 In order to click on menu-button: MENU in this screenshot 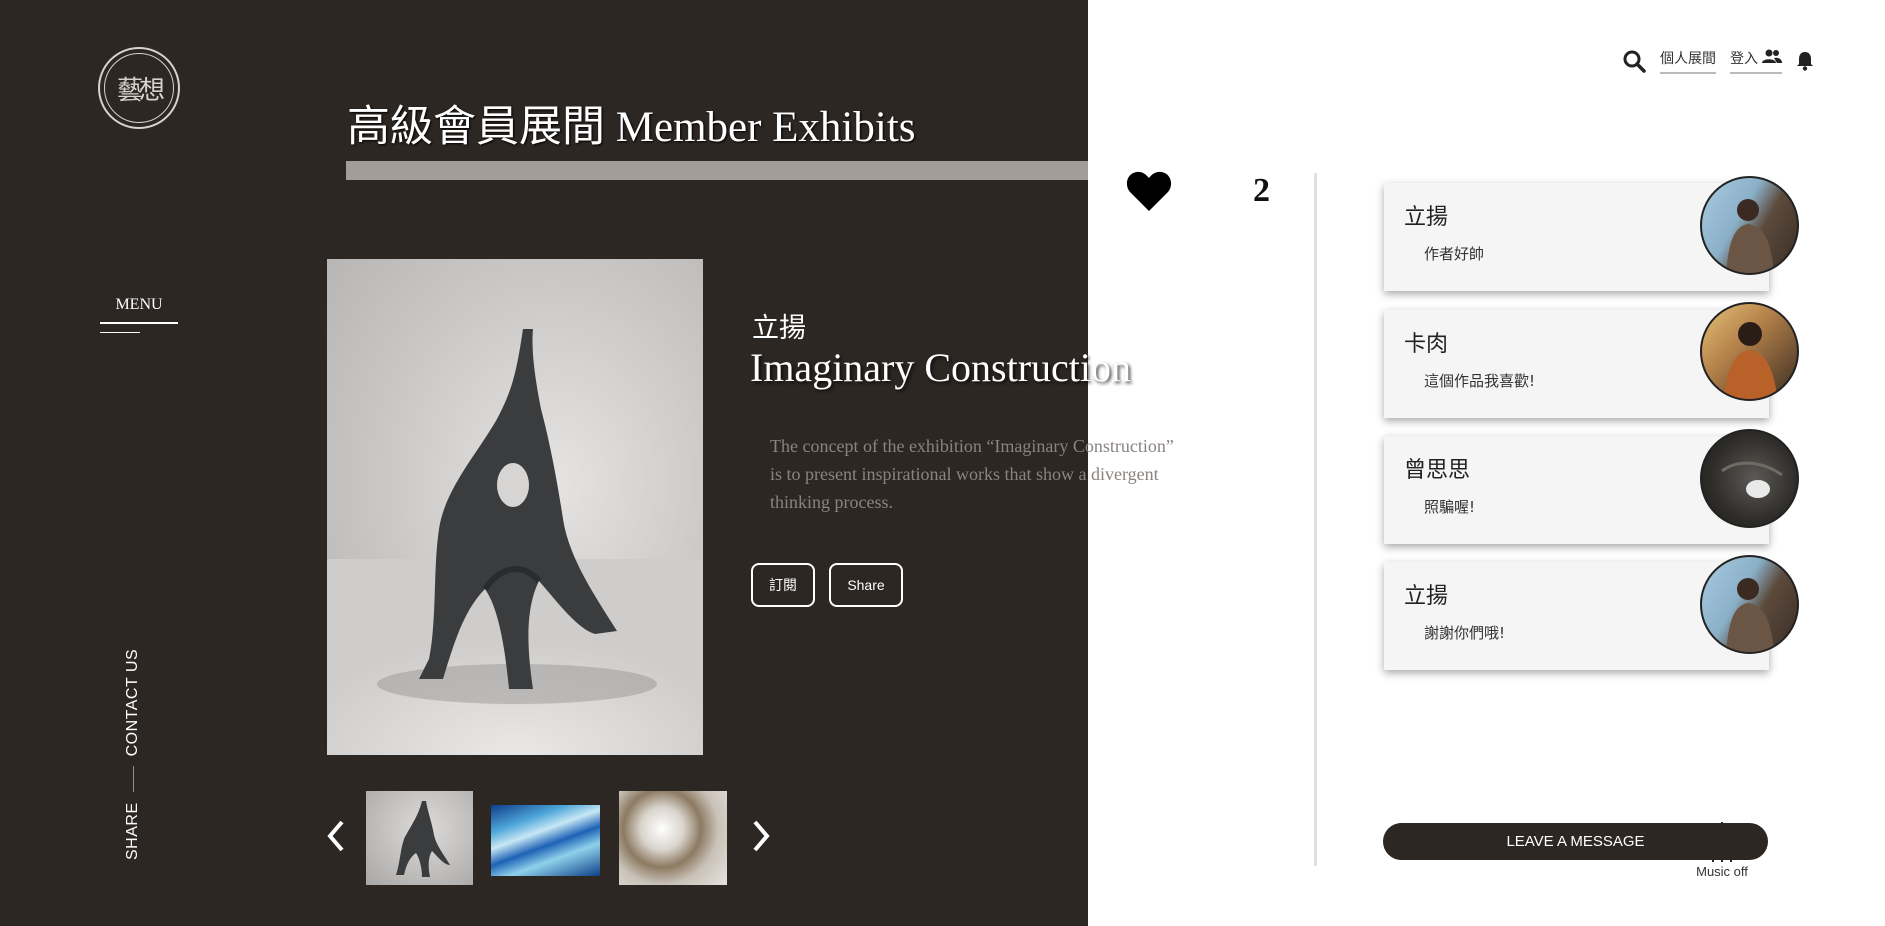, I will do `click(139, 314)`.